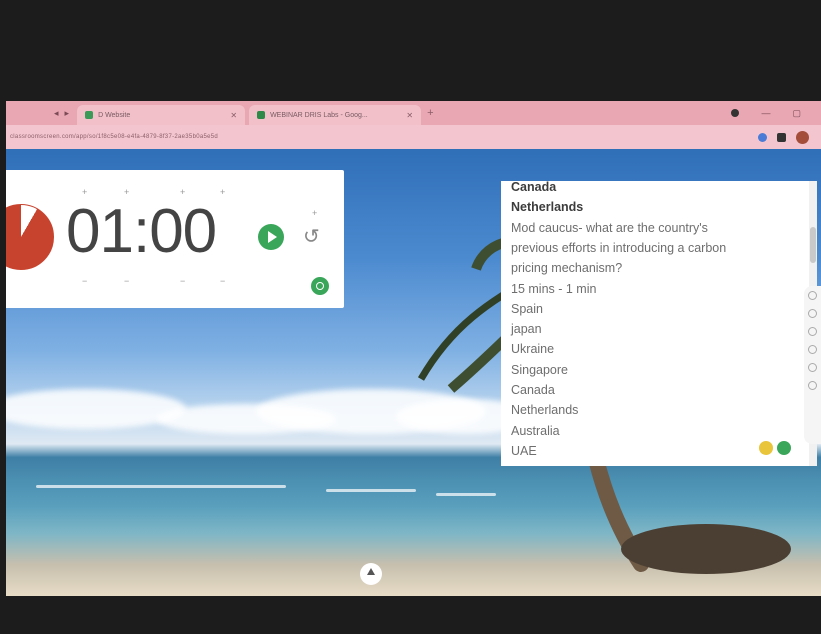  Describe the element at coordinates (535, 430) in the screenshot. I see `note-line: Australia` at that location.